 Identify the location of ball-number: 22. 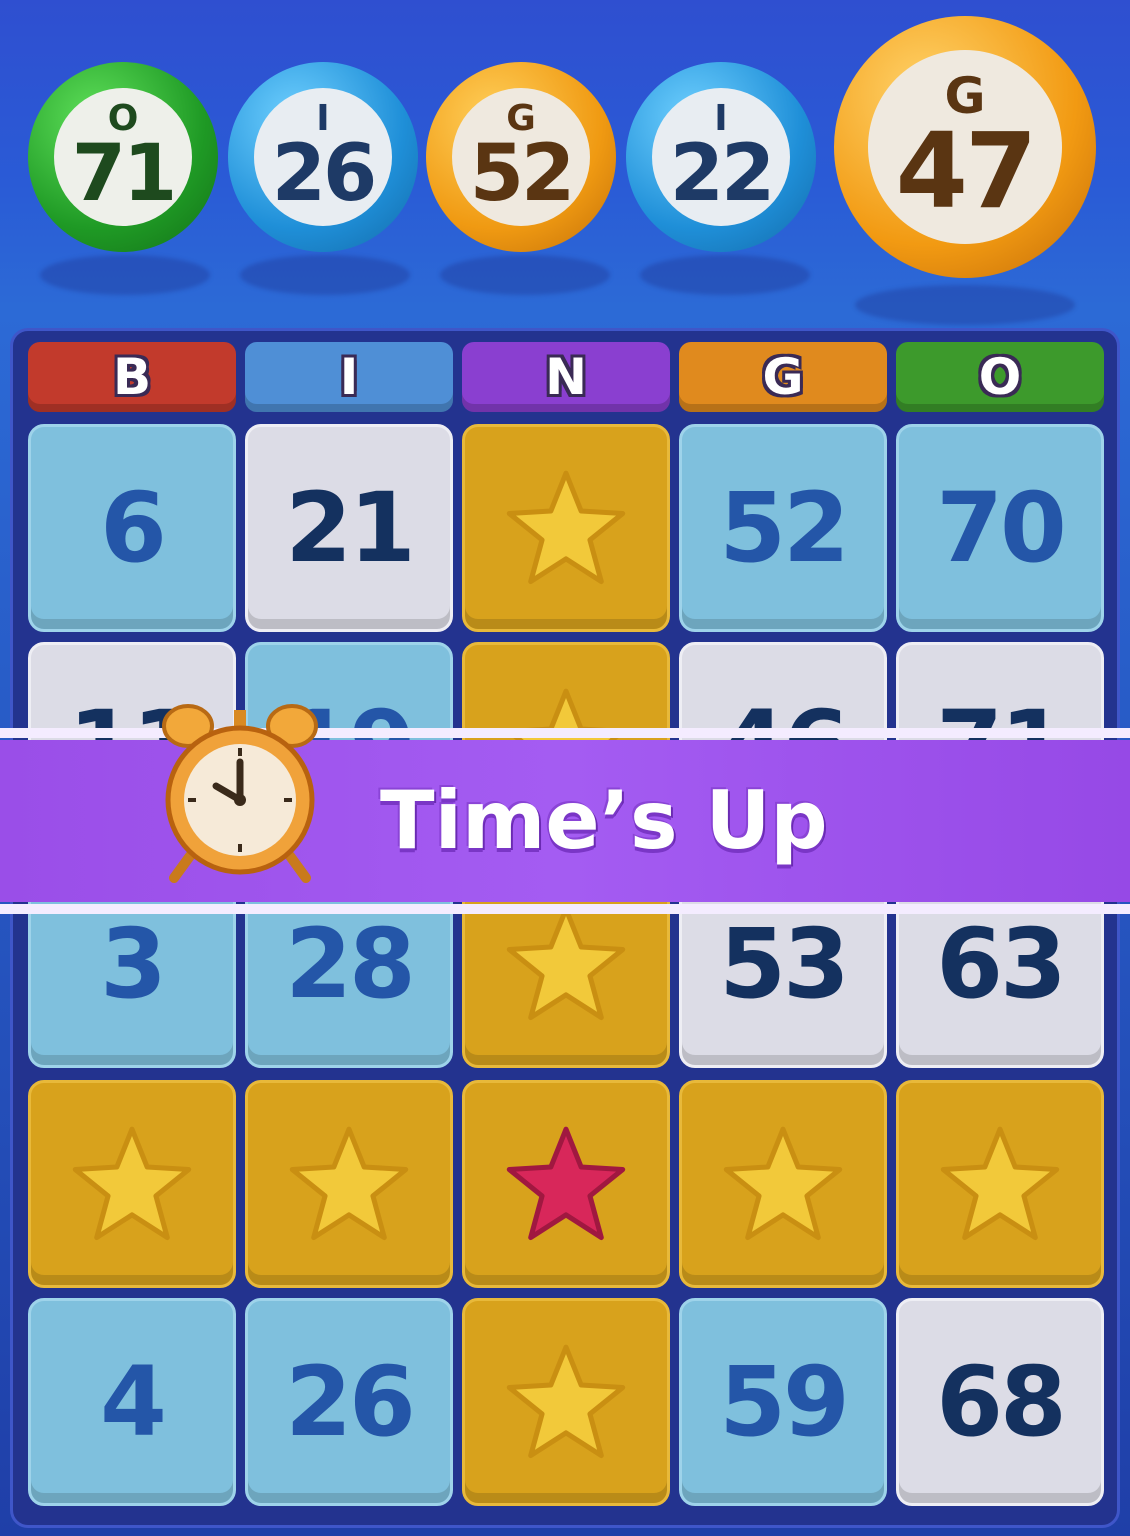
(722, 174).